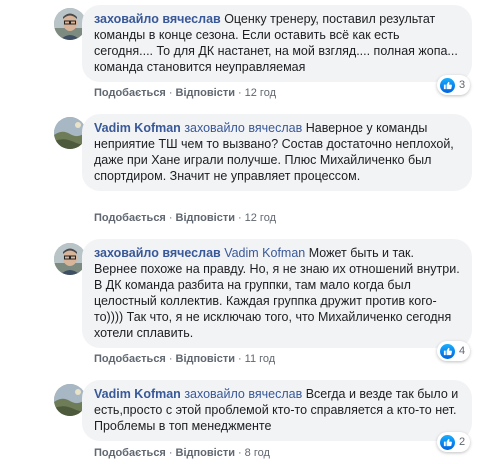 The width and height of the screenshot is (502, 464). What do you see at coordinates (462, 351) in the screenshot?
I see `reaction-number: 4` at bounding box center [462, 351].